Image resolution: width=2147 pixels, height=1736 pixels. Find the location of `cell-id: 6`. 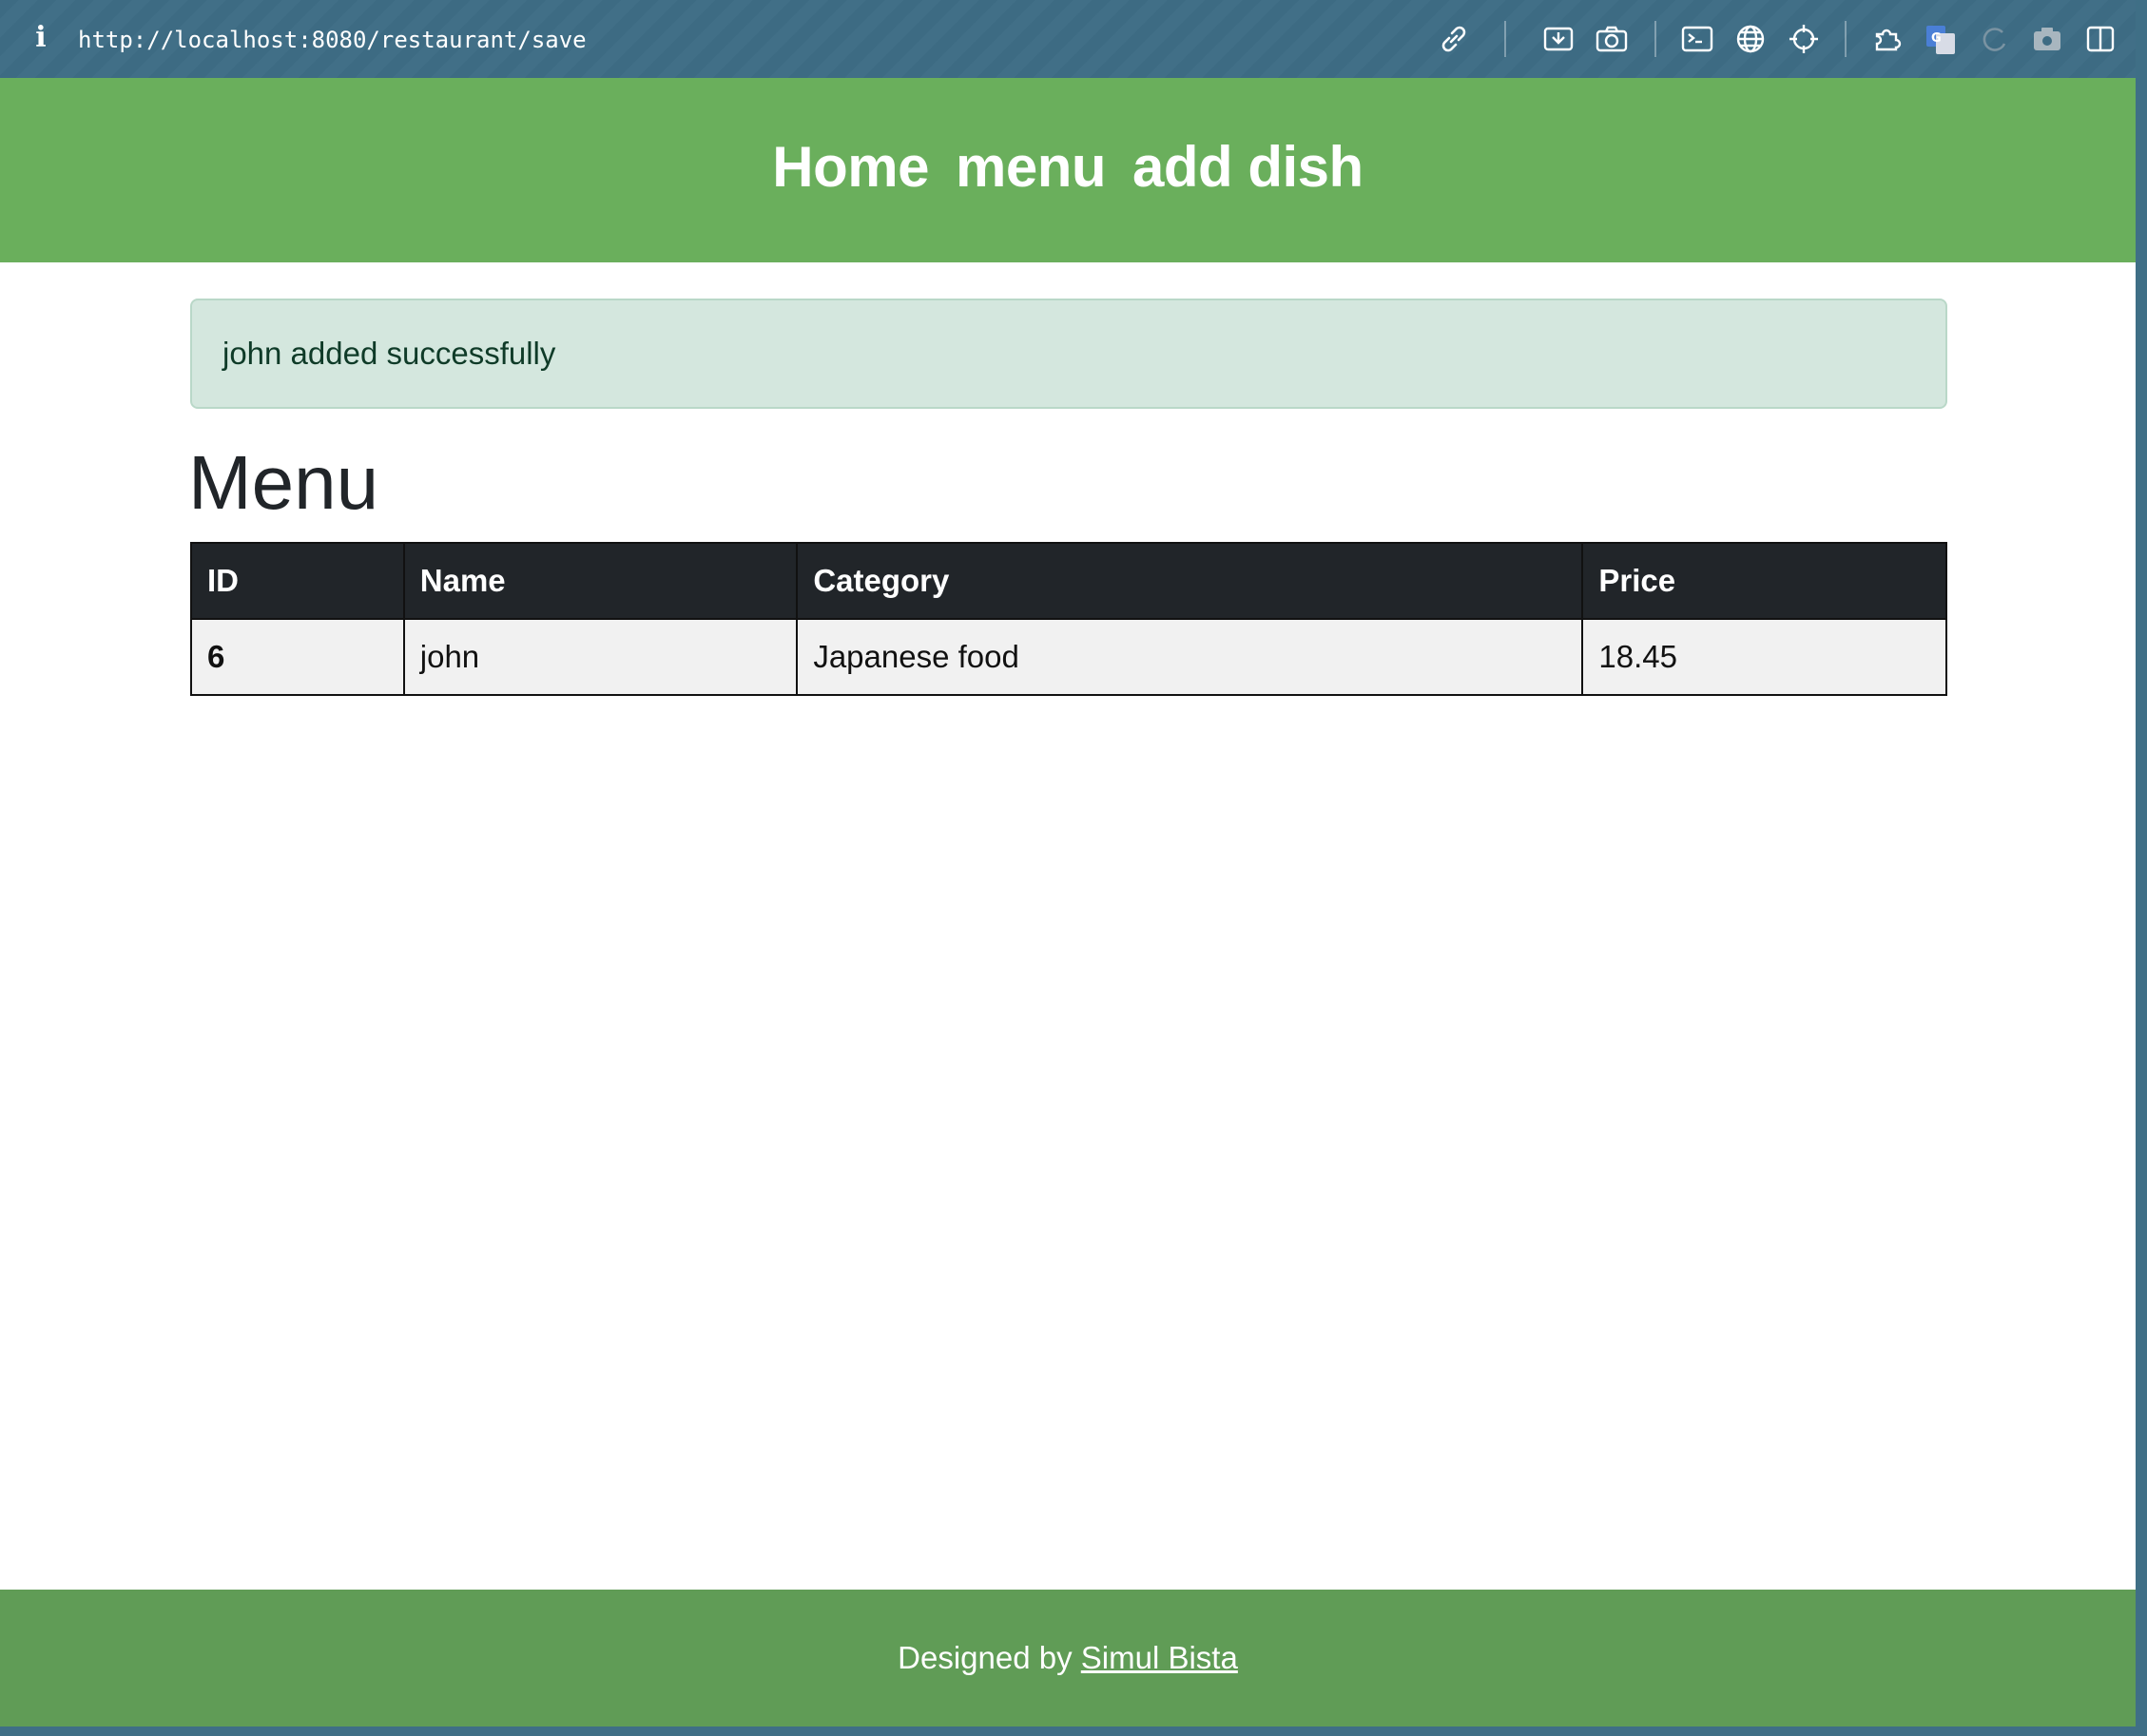

cell-id: 6 is located at coordinates (298, 657).